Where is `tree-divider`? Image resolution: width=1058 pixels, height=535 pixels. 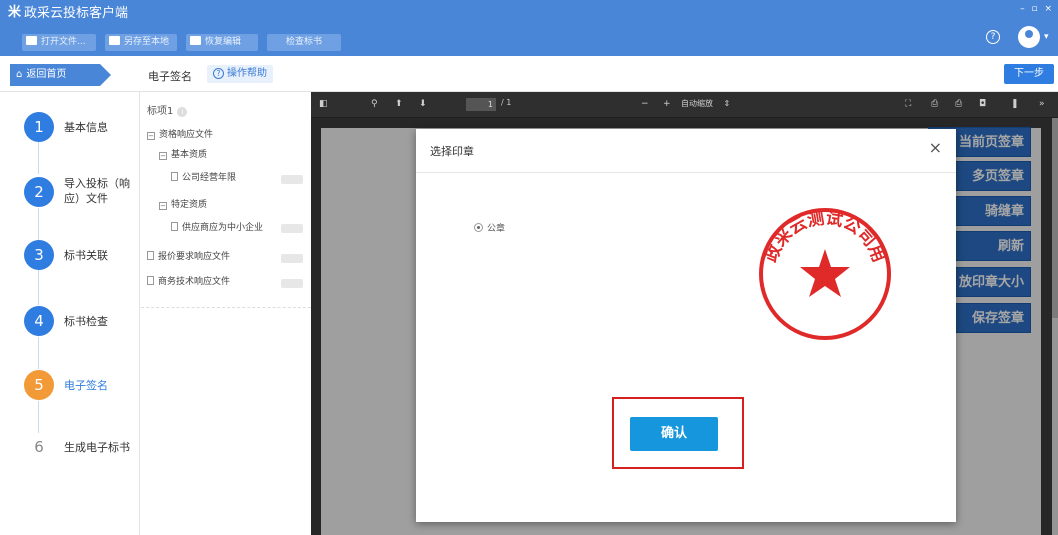 tree-divider is located at coordinates (226, 307).